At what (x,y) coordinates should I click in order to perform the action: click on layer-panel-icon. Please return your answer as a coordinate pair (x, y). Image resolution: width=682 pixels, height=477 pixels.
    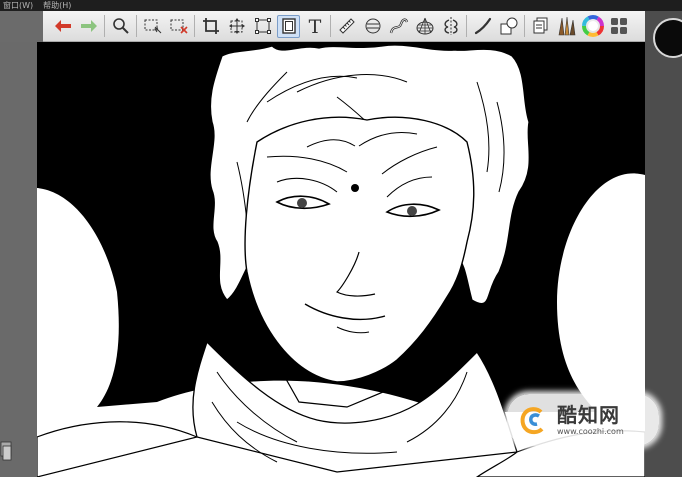
    Looking at the image, I should click on (6, 450).